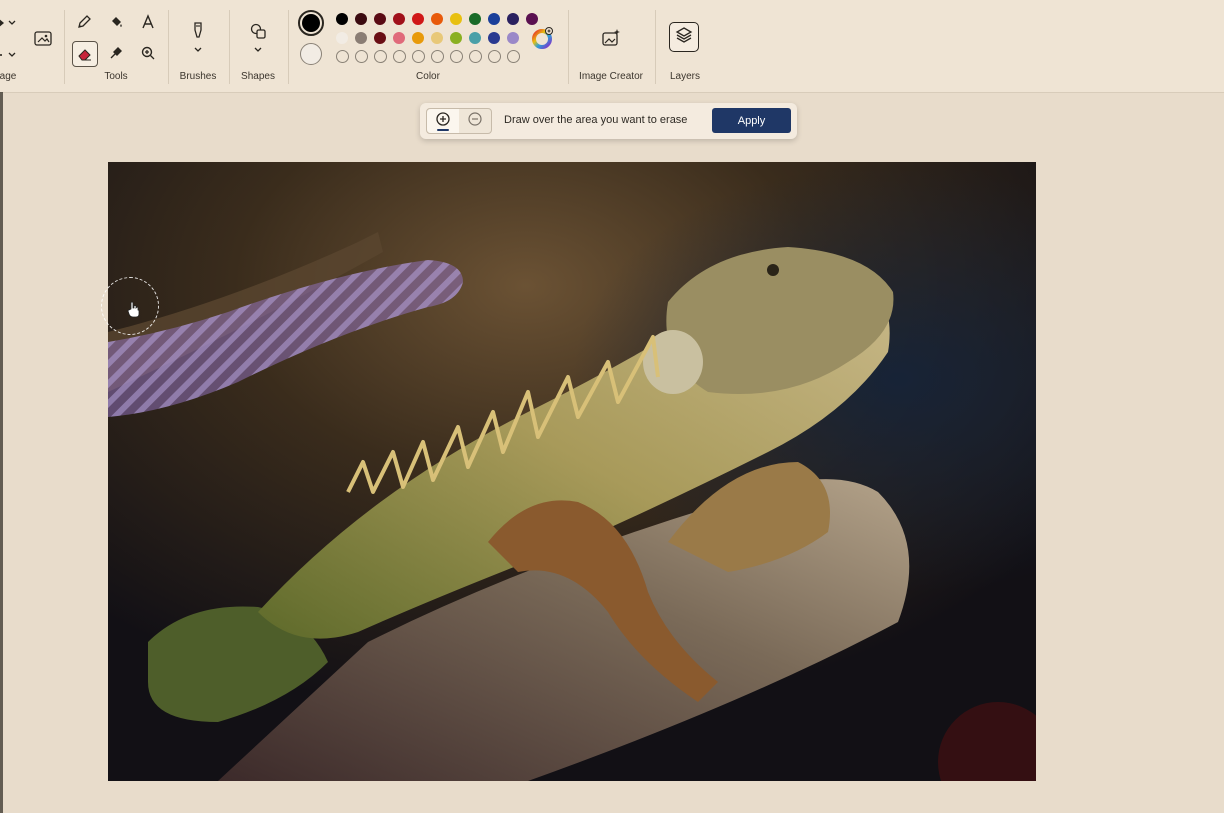  Describe the element at coordinates (596, 120) in the screenshot. I see `erase-instruction: Draw over the area you want to erase` at that location.